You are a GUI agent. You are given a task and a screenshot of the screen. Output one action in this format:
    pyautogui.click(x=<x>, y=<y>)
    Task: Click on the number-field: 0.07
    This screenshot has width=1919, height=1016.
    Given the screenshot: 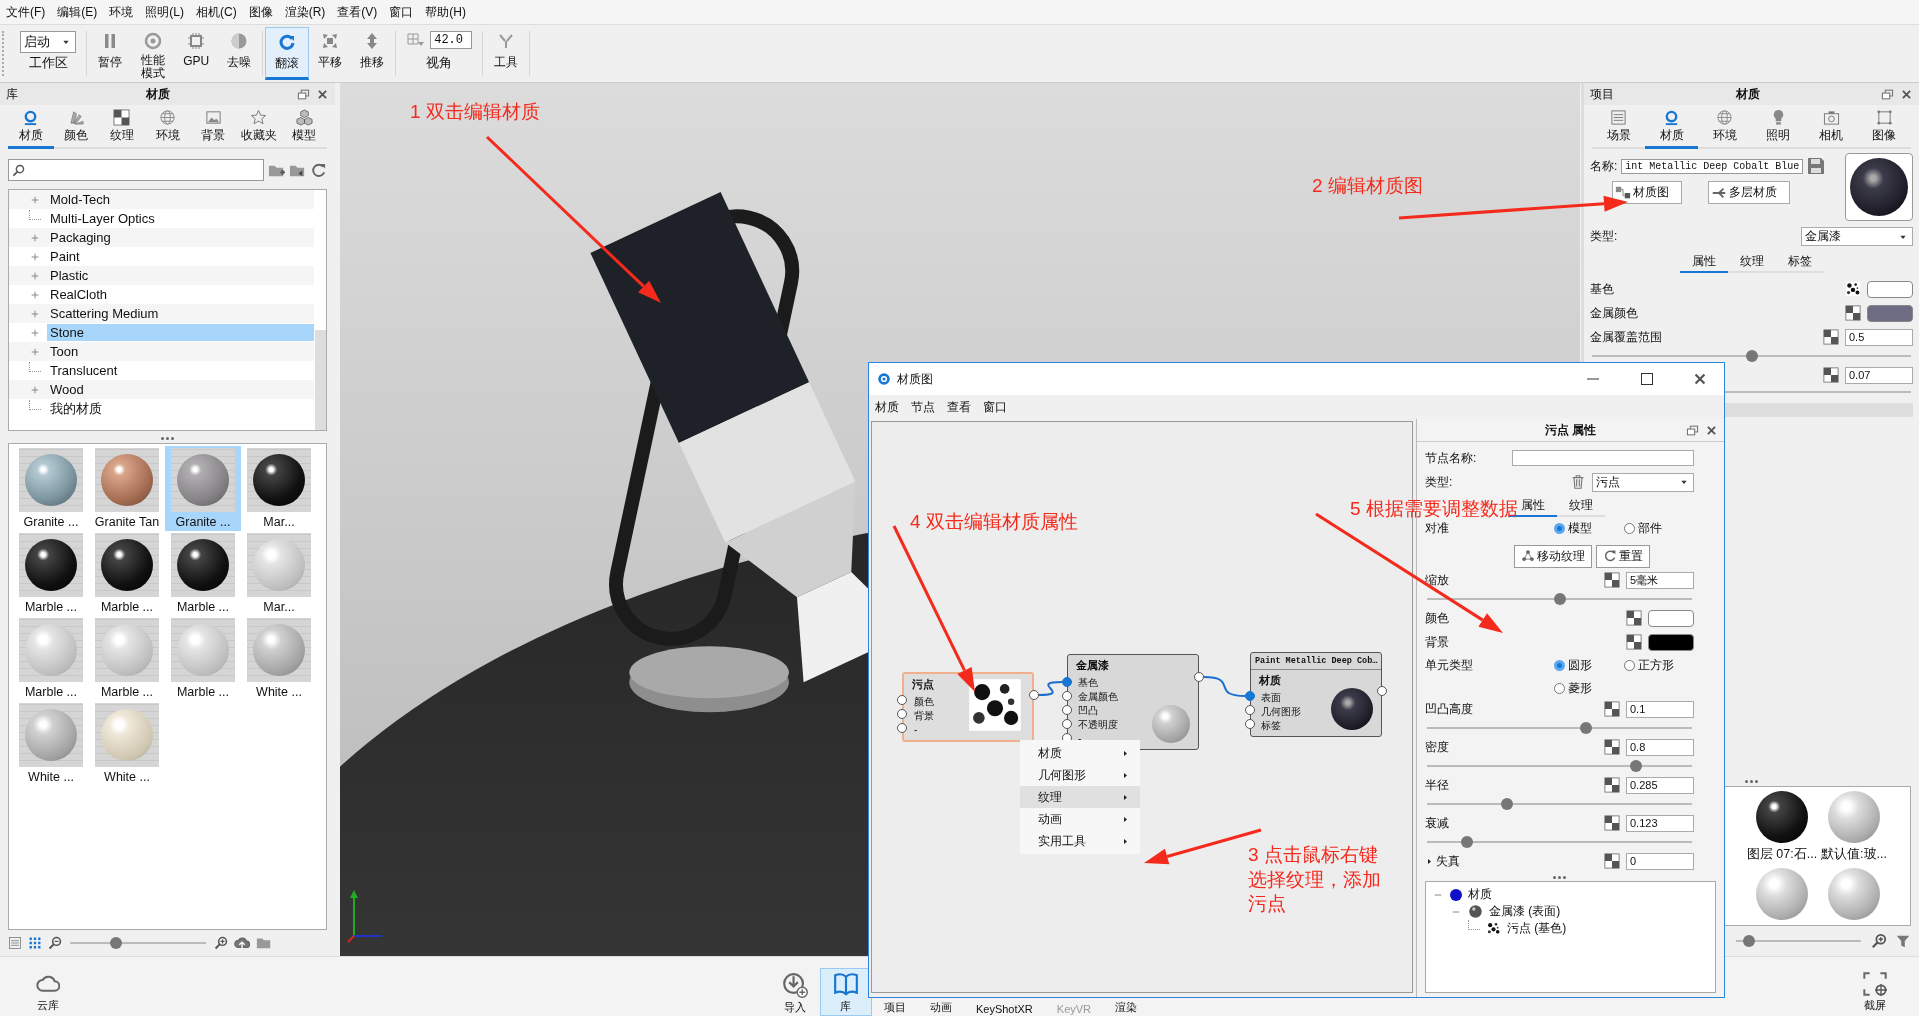 What is the action you would take?
    pyautogui.click(x=1879, y=375)
    